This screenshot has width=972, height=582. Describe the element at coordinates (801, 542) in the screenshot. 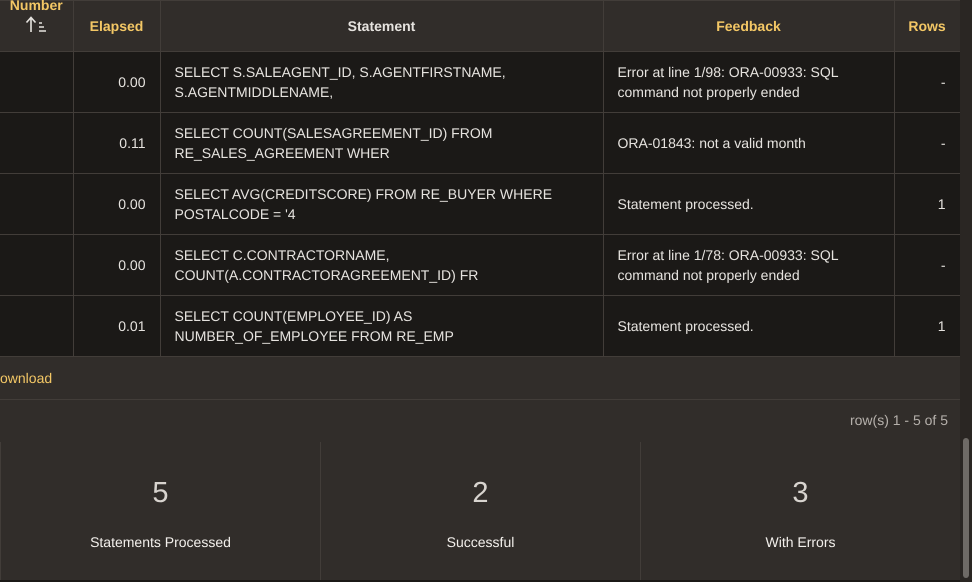

I see `summary-label: With Errors` at that location.